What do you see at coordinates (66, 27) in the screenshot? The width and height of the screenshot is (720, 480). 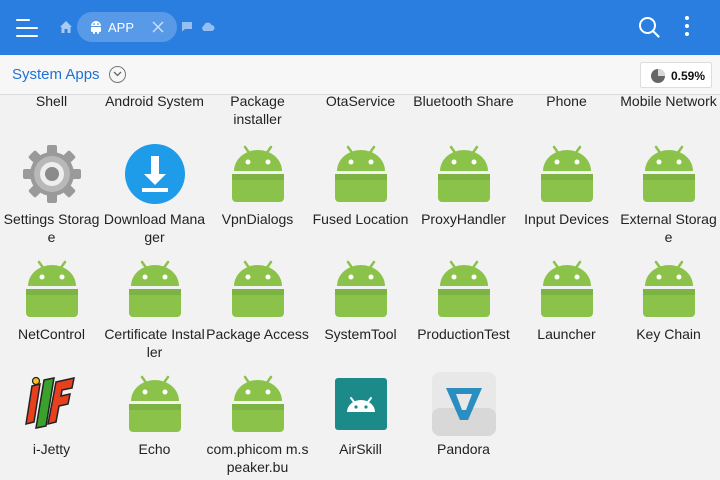 I see `home-icon` at bounding box center [66, 27].